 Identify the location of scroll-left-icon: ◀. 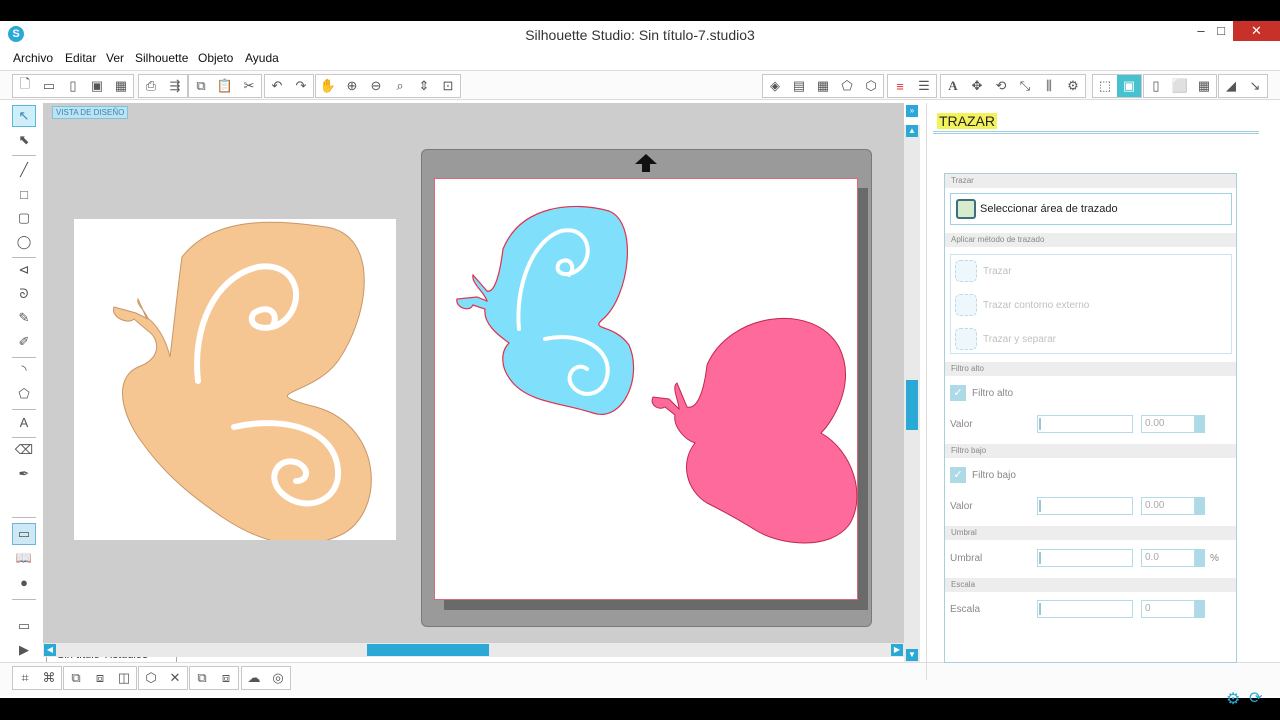
(50, 650).